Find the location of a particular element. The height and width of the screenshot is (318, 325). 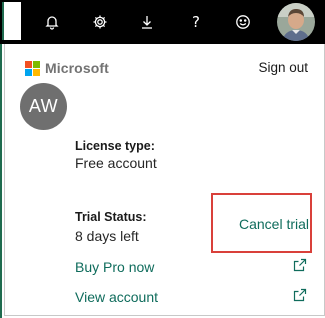

smiley-icon is located at coordinates (243, 22).